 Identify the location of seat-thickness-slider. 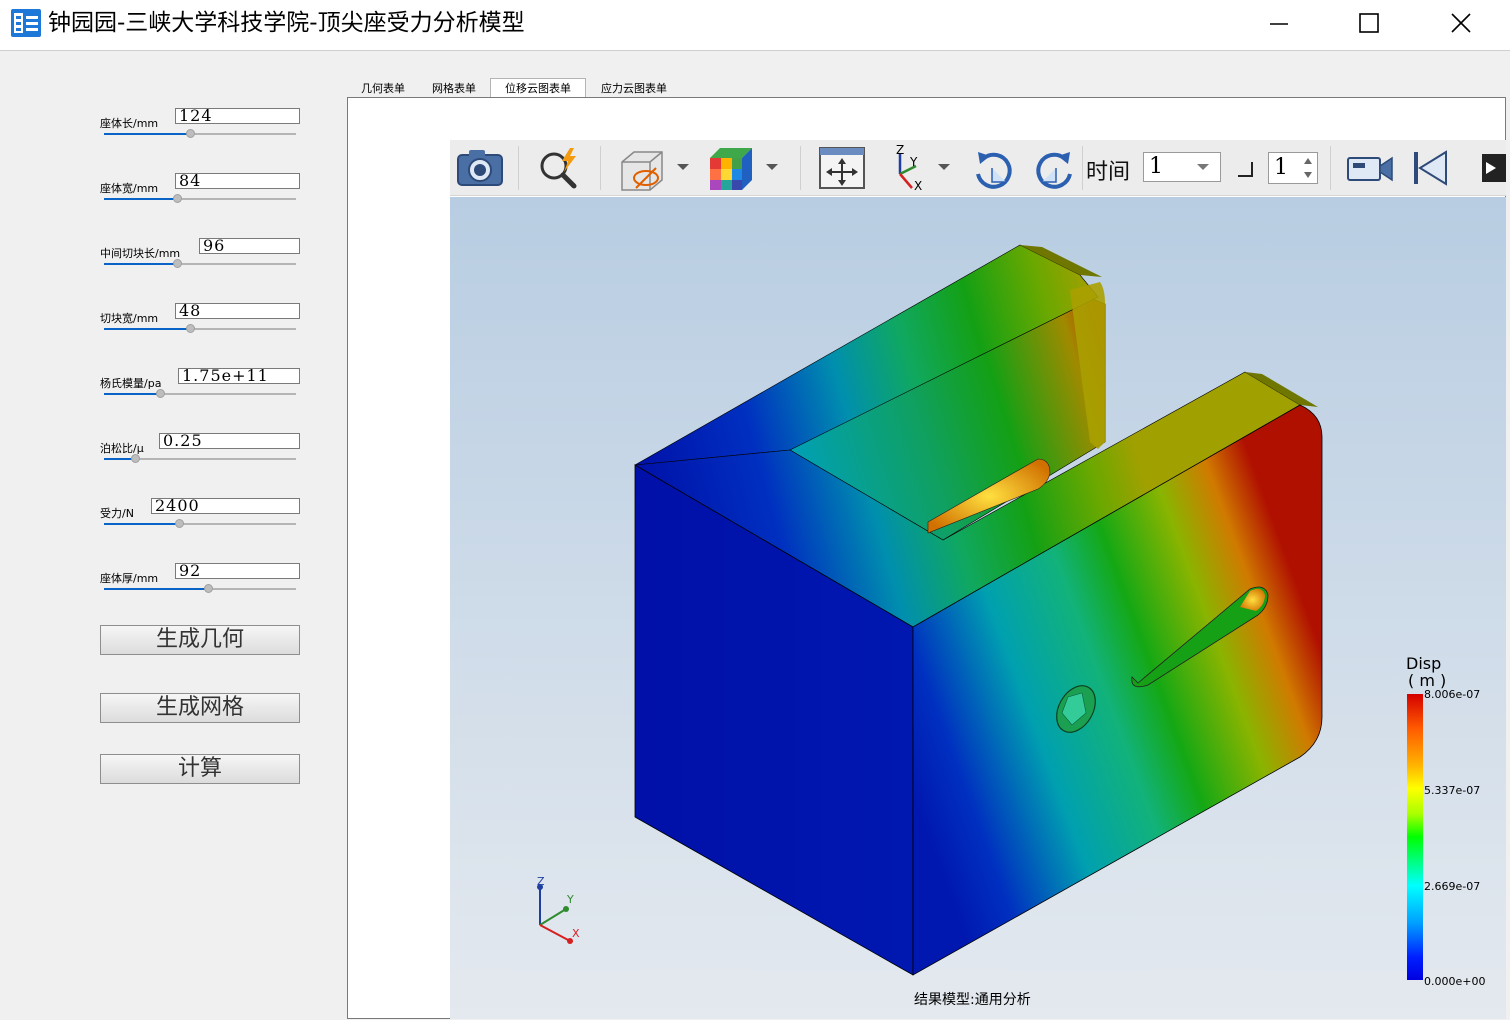
(200, 589).